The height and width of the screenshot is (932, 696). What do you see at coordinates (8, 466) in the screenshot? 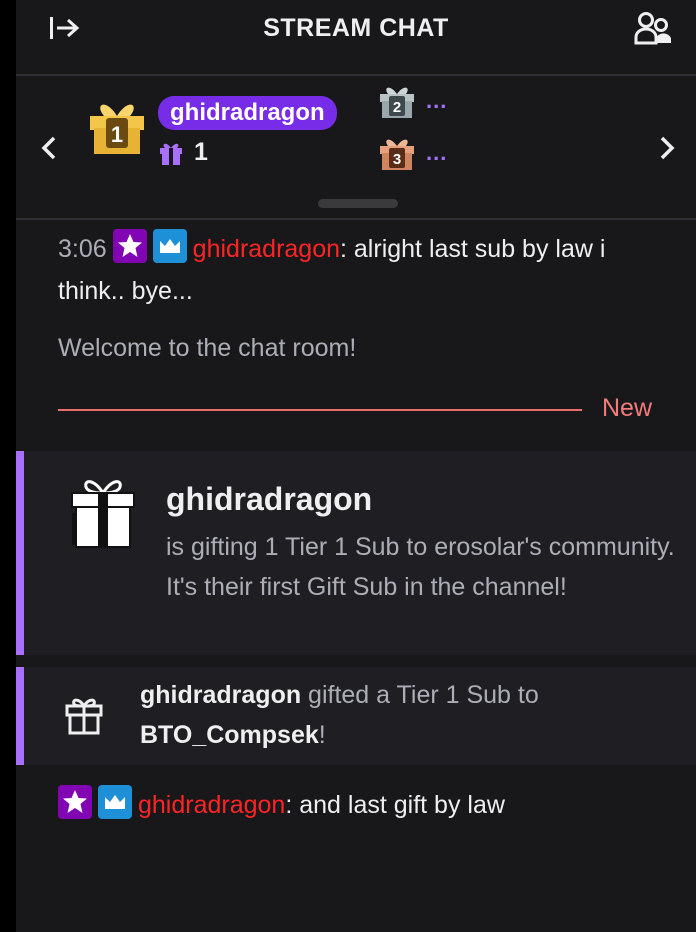
I see `left-edge` at bounding box center [8, 466].